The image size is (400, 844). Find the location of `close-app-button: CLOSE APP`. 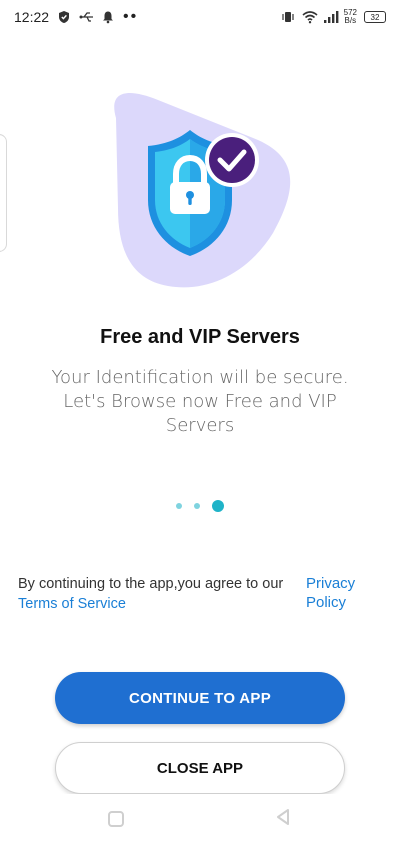

close-app-button: CLOSE APP is located at coordinates (200, 768).